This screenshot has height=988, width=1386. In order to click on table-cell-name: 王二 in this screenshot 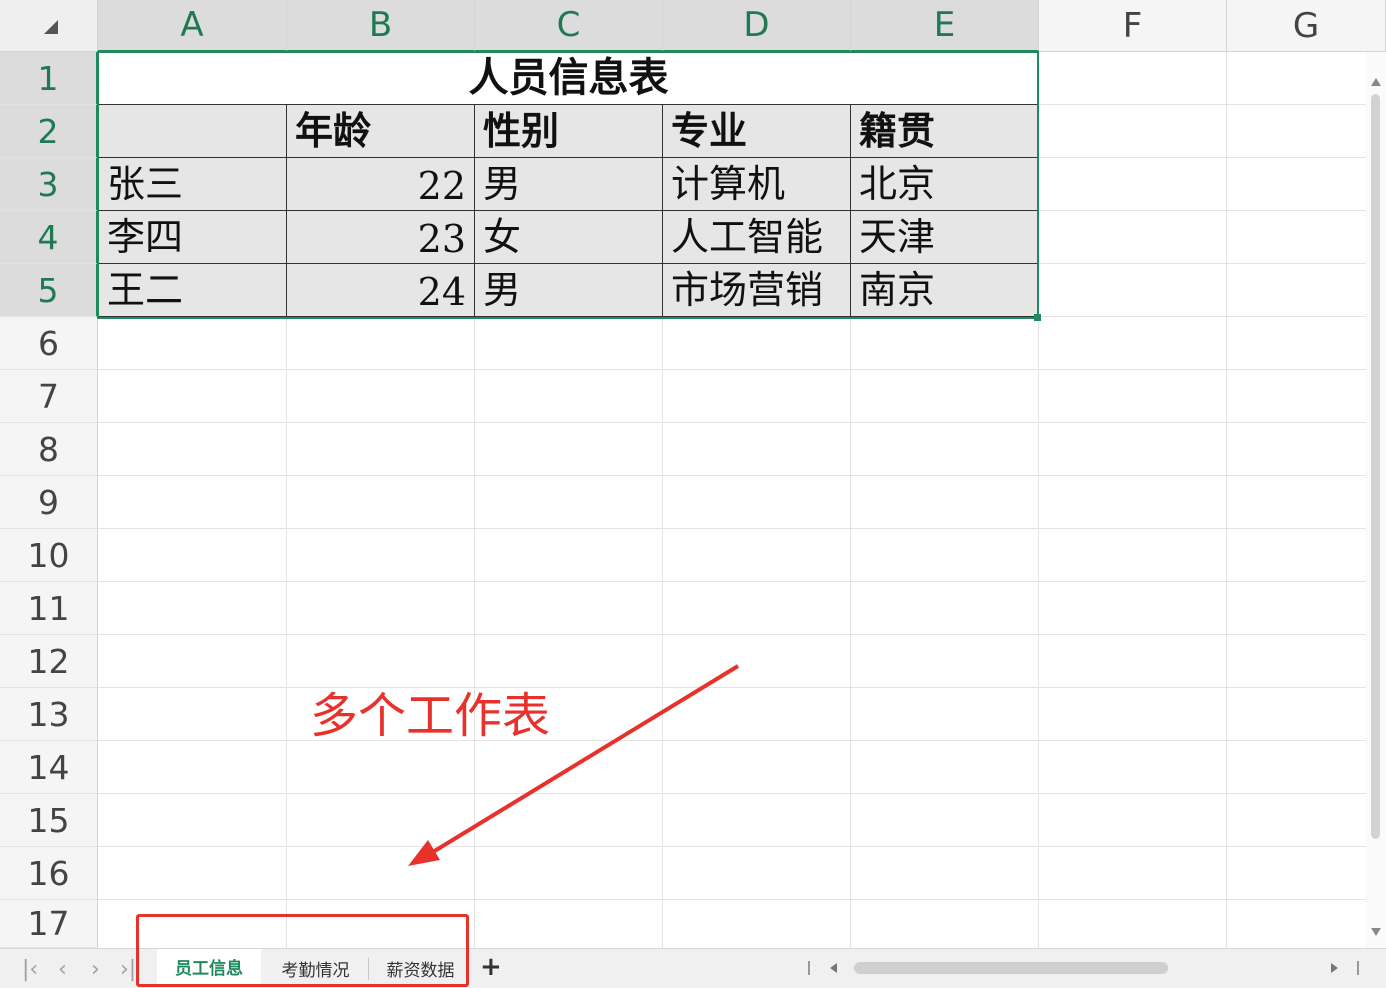, I will do `click(193, 290)`.